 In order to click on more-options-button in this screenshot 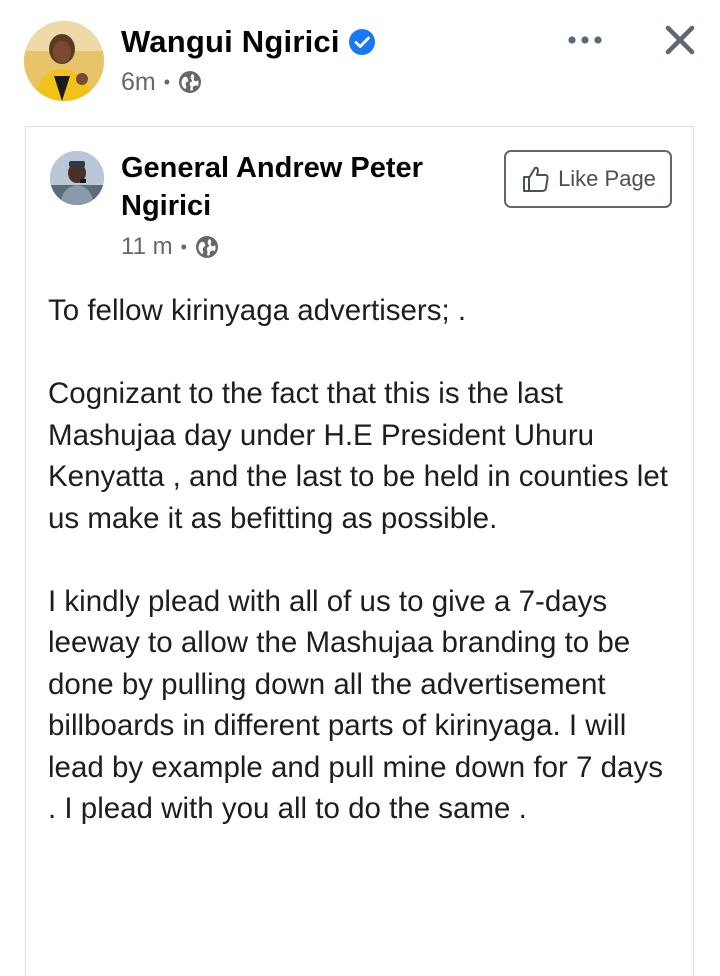, I will do `click(585, 40)`.